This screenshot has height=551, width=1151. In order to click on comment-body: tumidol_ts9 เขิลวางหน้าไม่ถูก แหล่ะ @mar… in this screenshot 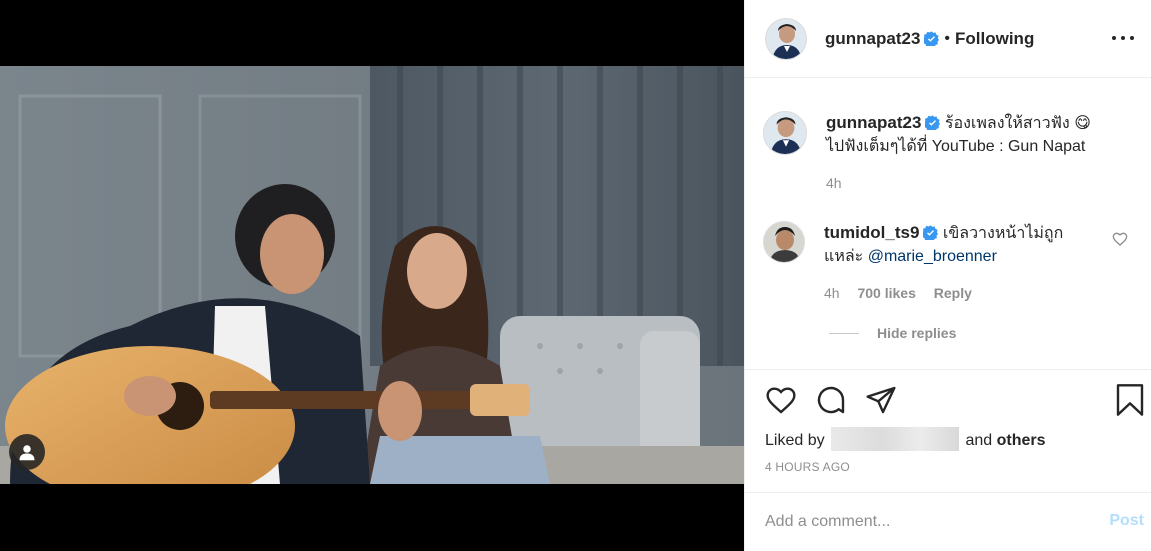, I will do `click(959, 263)`.